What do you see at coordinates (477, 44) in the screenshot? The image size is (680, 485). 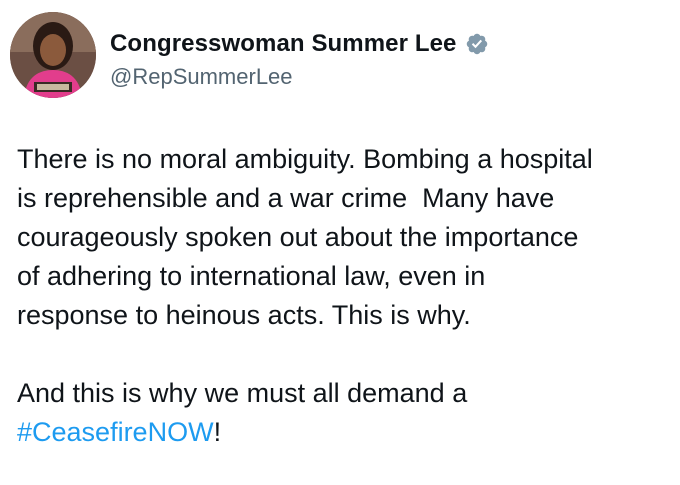 I see `verified-badge-icon` at bounding box center [477, 44].